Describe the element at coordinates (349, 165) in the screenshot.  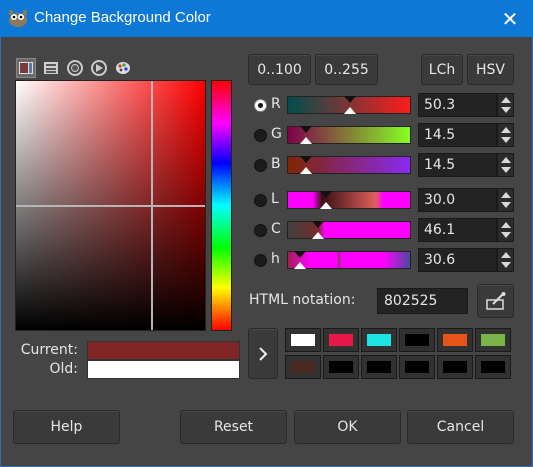
I see `channel-b-slider` at that location.